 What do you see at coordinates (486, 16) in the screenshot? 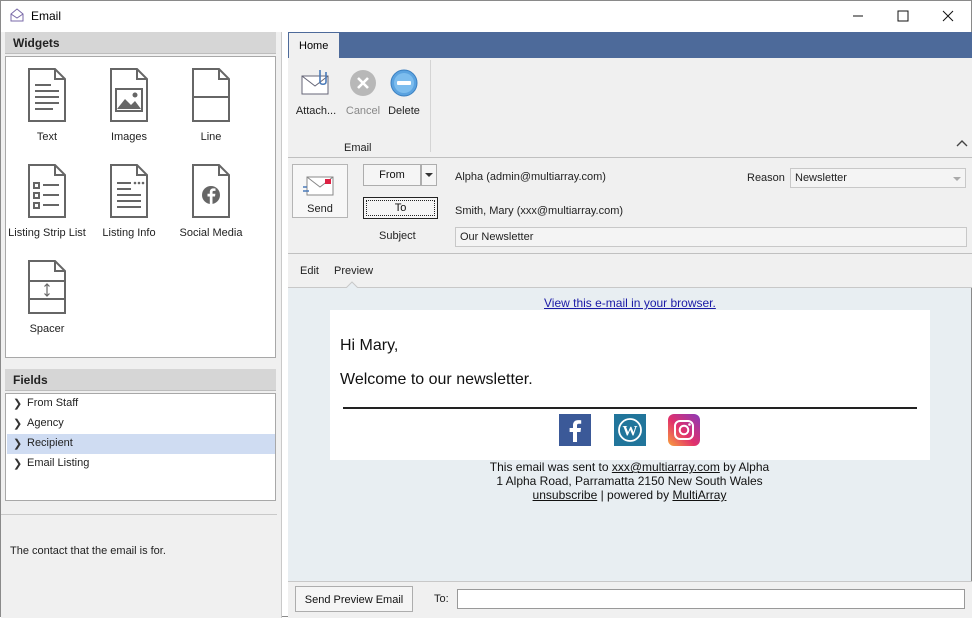
I see `title-bar: Email` at bounding box center [486, 16].